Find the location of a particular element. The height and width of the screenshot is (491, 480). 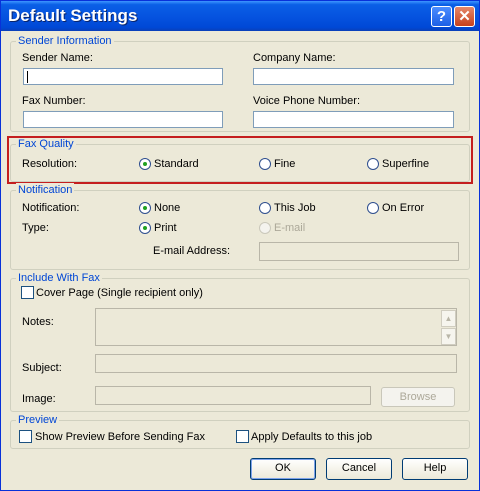

notification-this-job-radio is located at coordinates (265, 208).